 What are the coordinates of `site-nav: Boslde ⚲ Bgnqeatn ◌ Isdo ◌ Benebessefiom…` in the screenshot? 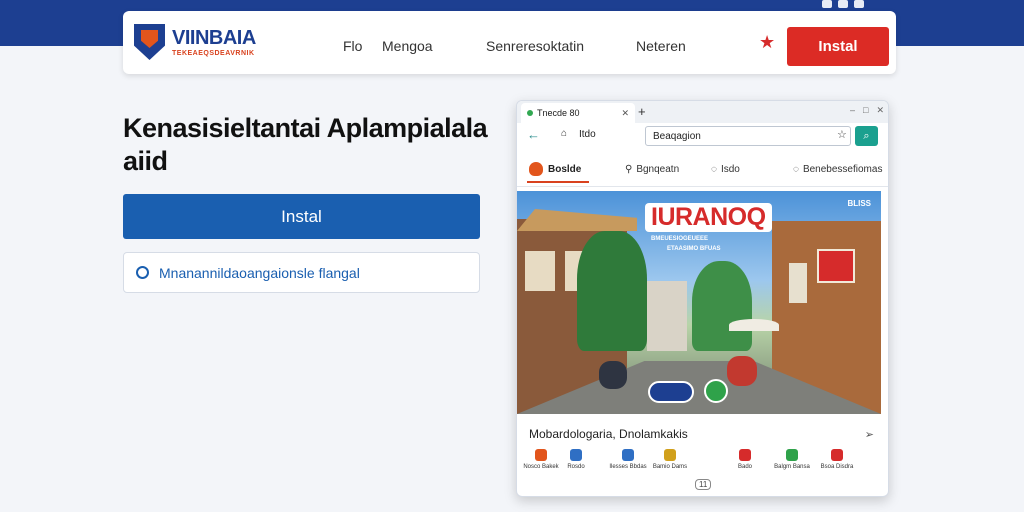 It's located at (702, 170).